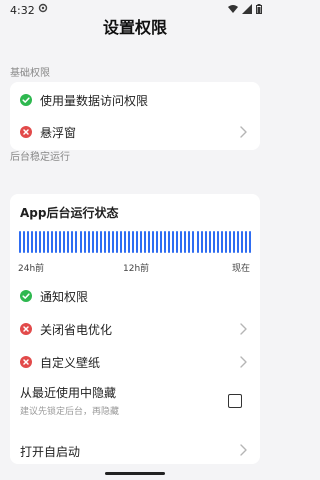 This screenshot has width=320, height=480. I want to click on permission-row-notification: 通知权限, so click(135, 296).